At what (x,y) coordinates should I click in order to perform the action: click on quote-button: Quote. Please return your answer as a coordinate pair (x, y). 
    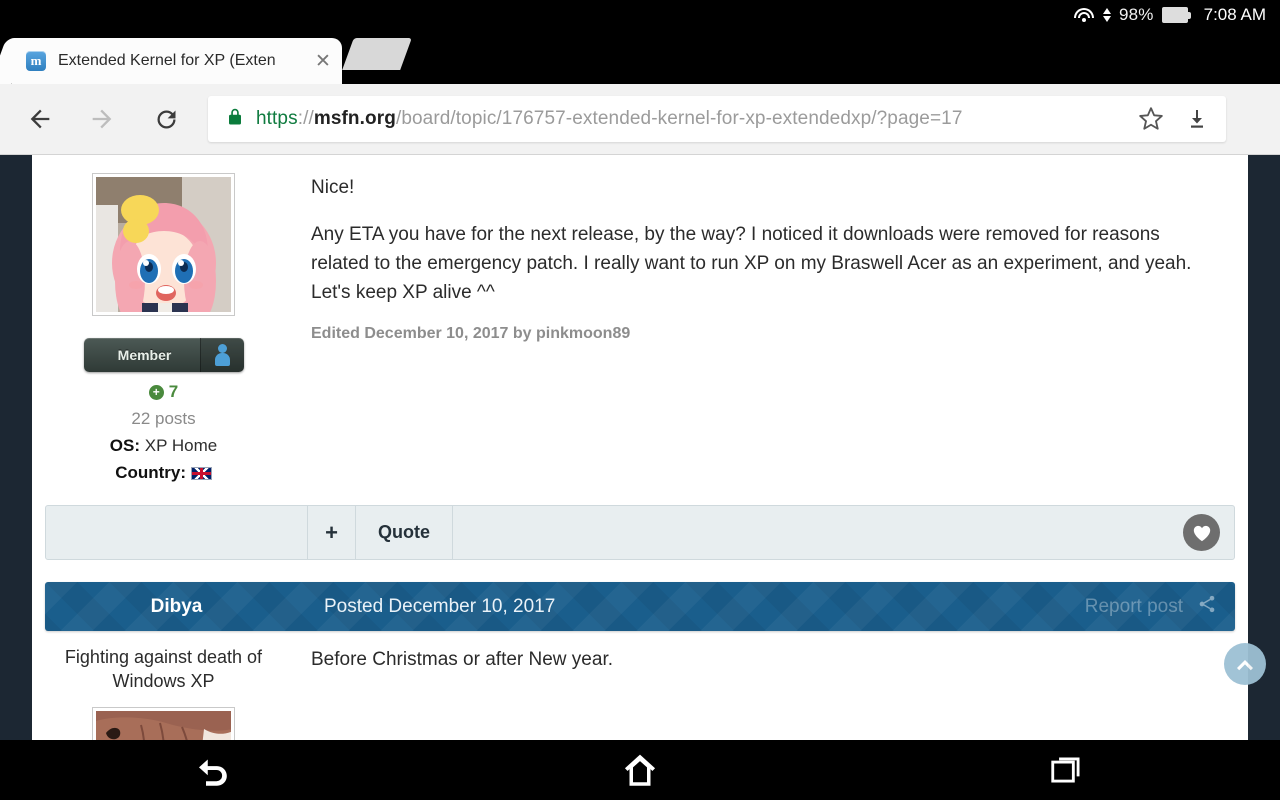
    Looking at the image, I should click on (404, 532).